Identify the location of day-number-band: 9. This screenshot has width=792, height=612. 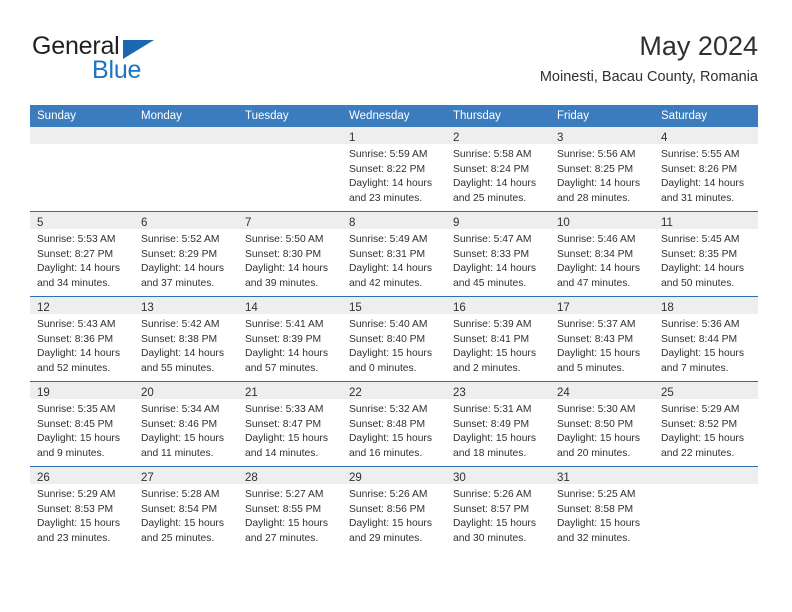
(498, 220).